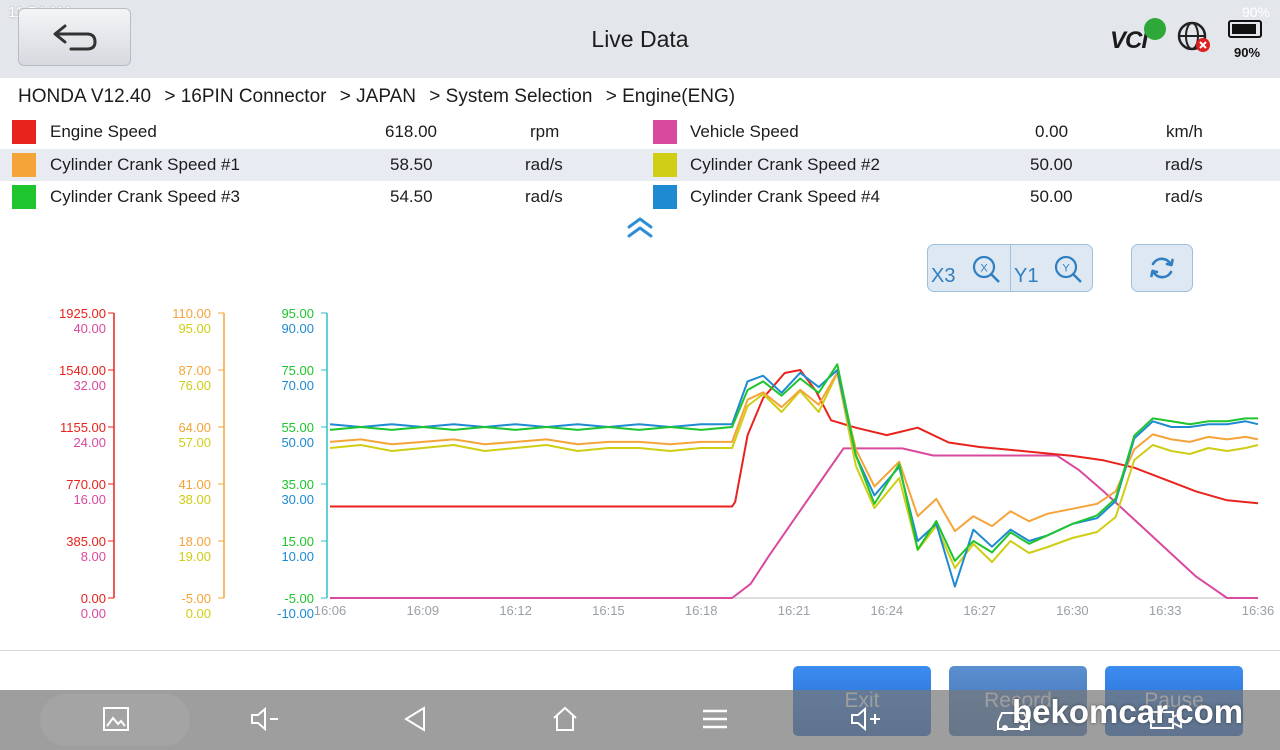  I want to click on svg-text: Y, so click(1066, 269).